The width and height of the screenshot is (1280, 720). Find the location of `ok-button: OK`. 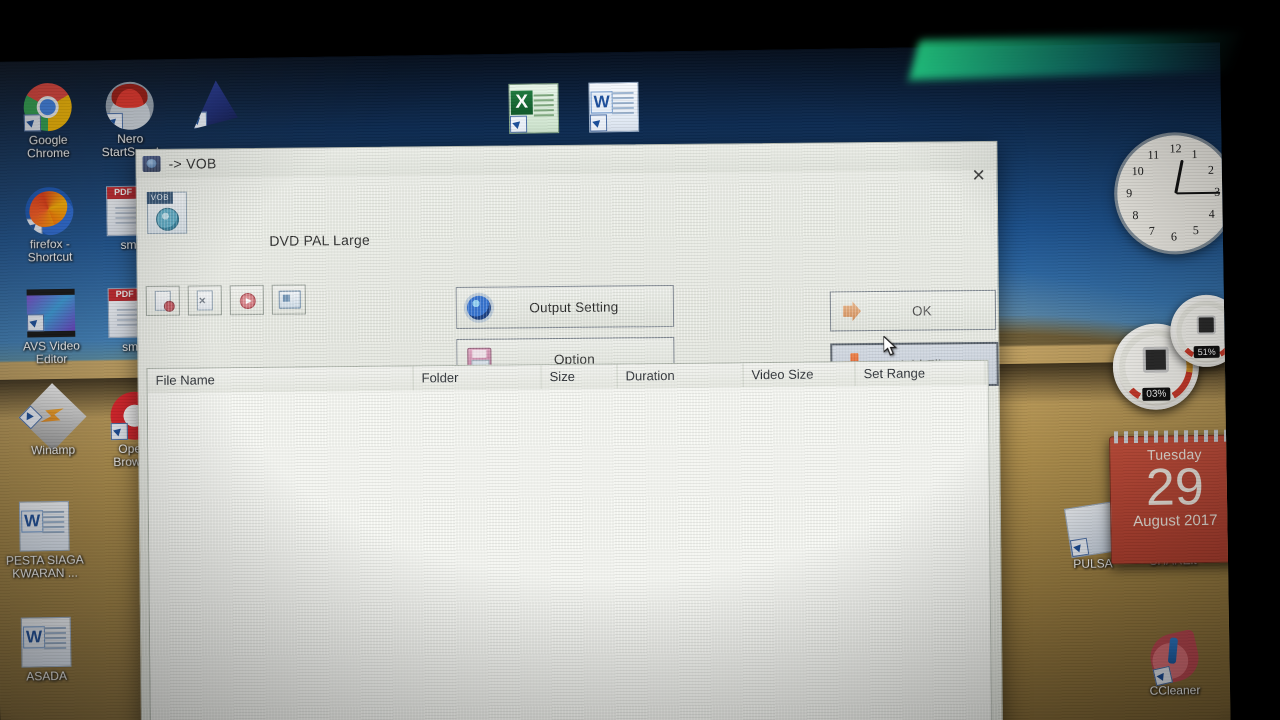

ok-button: OK is located at coordinates (913, 310).